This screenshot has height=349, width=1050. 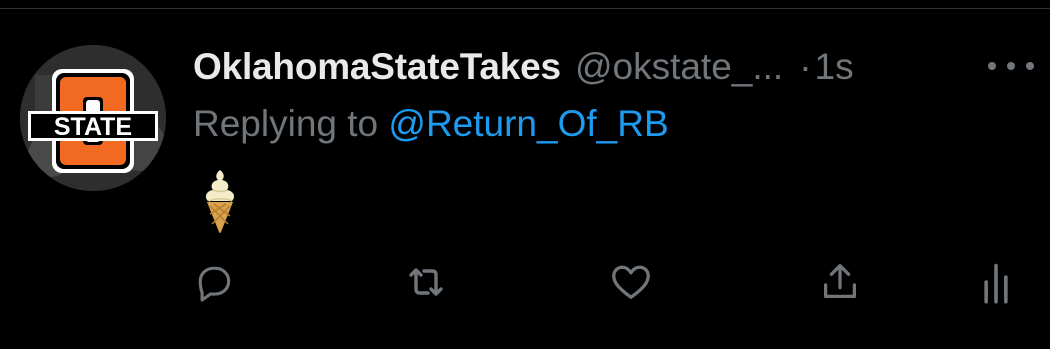 I want to click on speech-bubble-icon, so click(x=214, y=284).